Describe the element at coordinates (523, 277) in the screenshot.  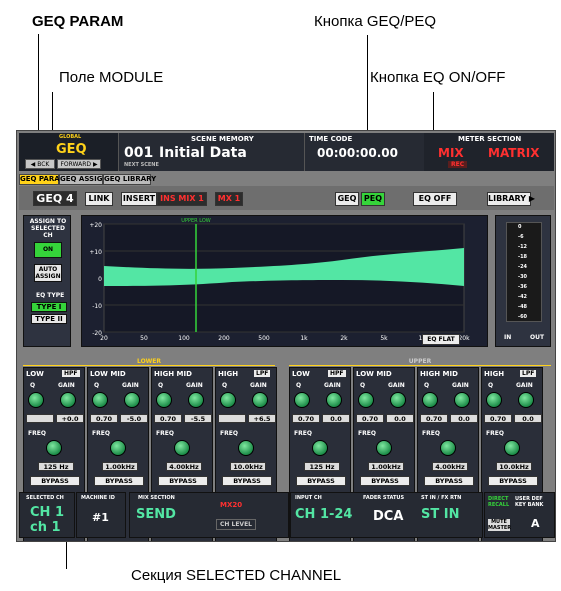
I see `meter-scale-label: -30` at that location.